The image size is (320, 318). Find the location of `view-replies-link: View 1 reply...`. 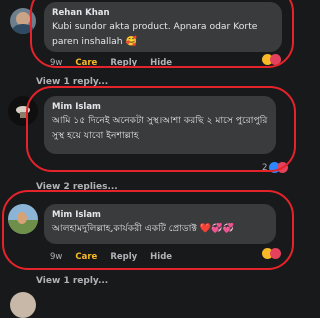

view-replies-link: View 1 reply... is located at coordinates (72, 281).